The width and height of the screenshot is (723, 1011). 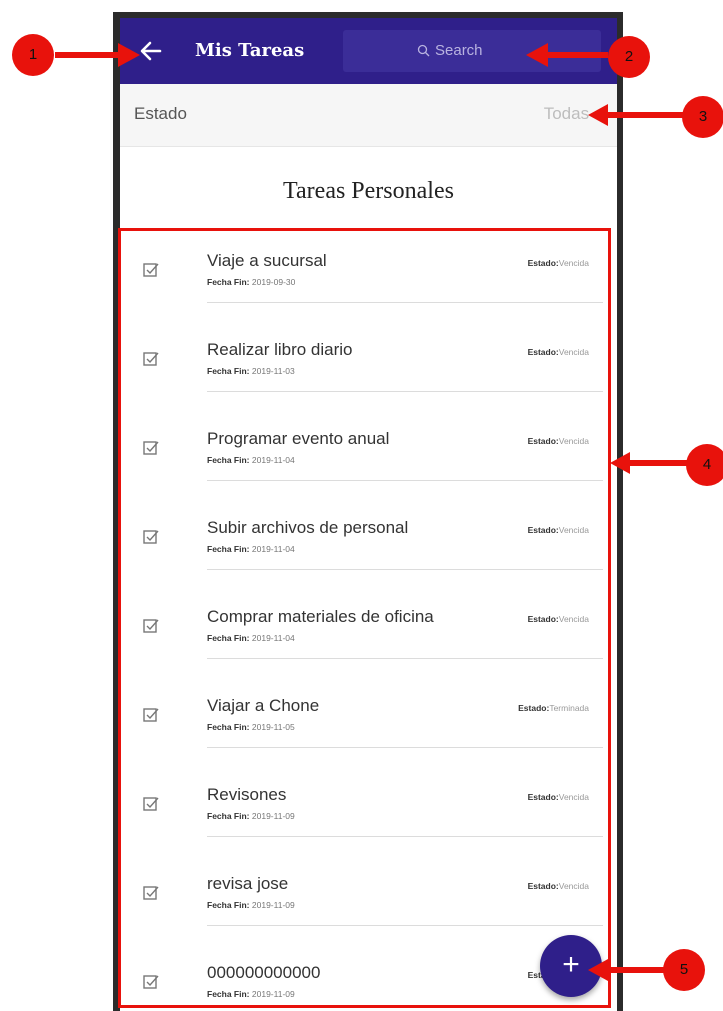 What do you see at coordinates (704, 465) in the screenshot?
I see `annotation-badge-4: 4` at bounding box center [704, 465].